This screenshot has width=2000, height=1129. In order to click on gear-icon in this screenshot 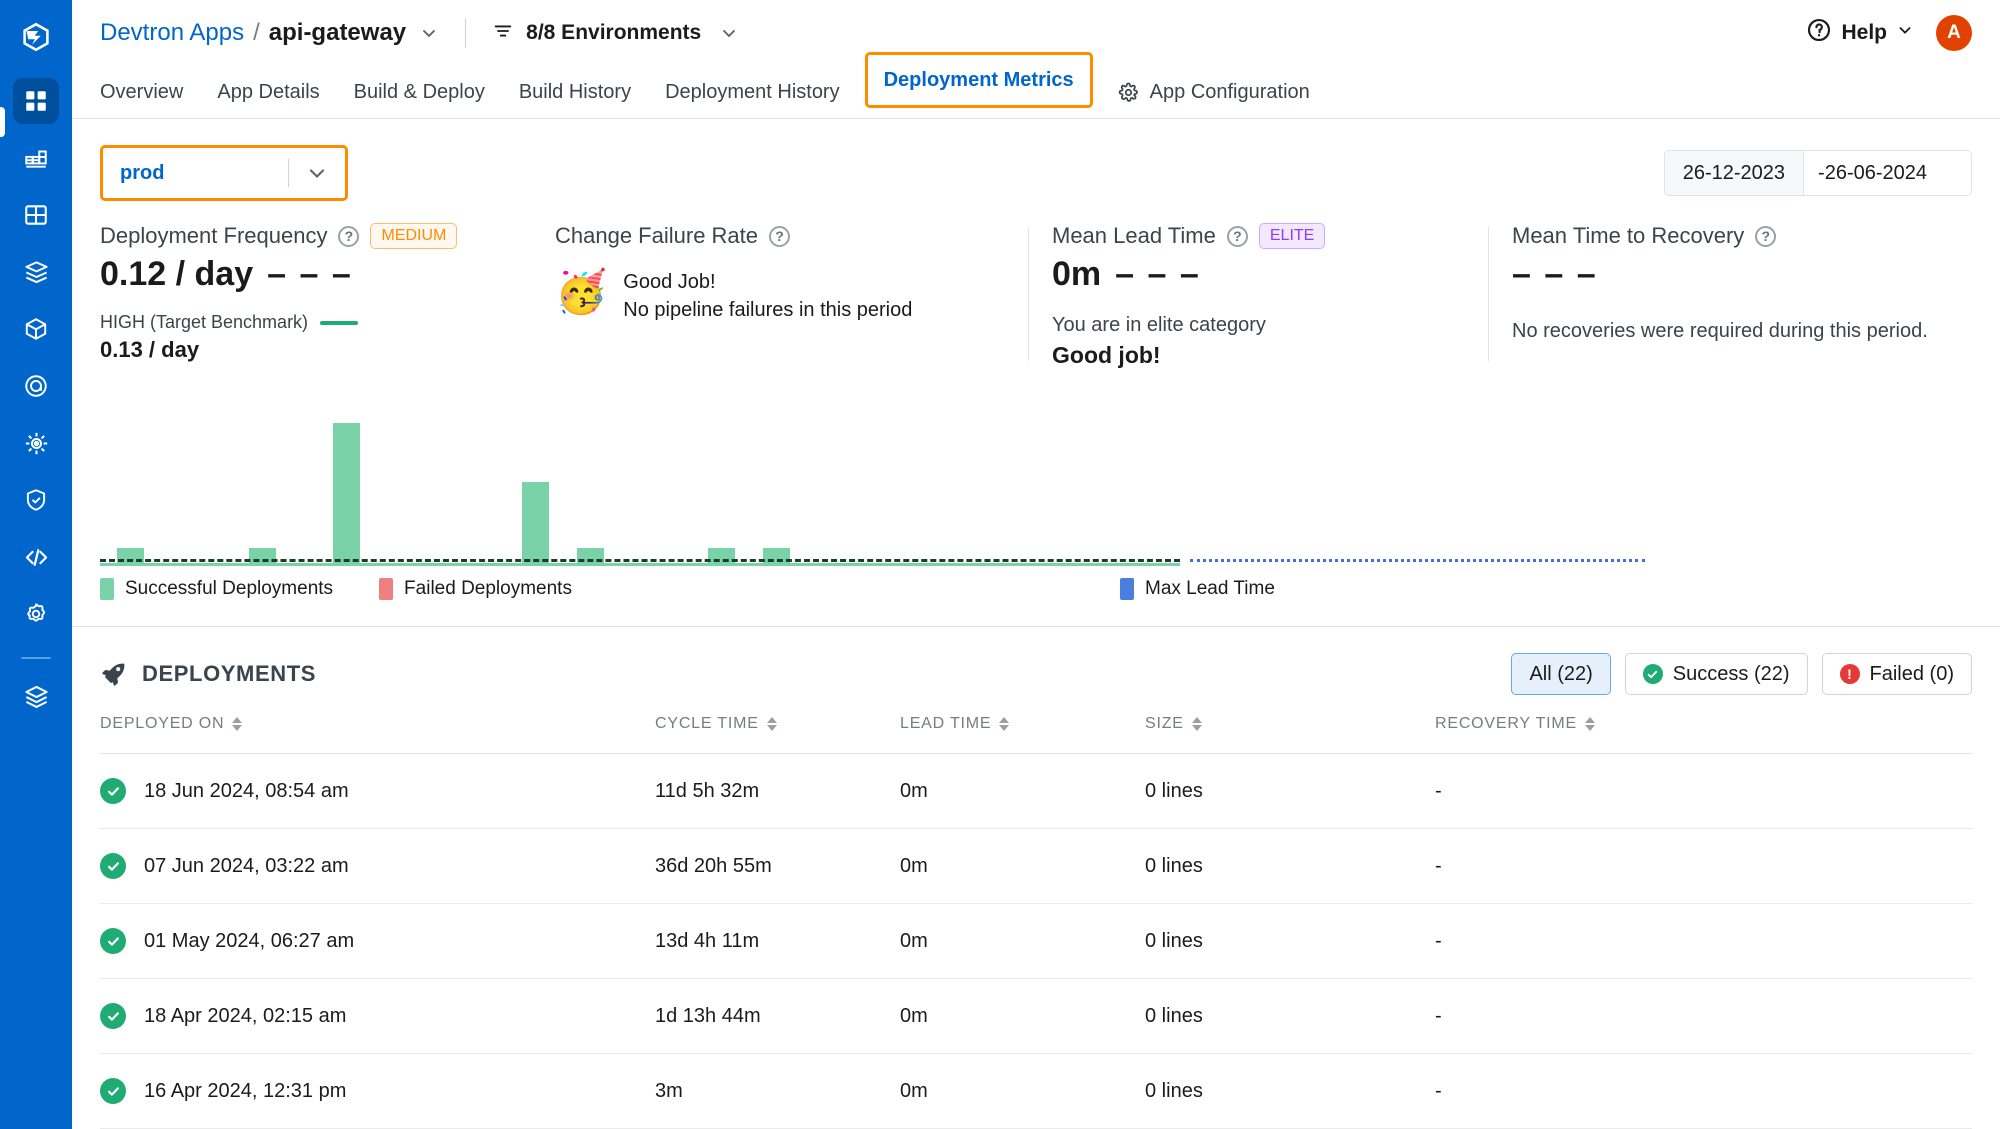, I will do `click(1128, 92)`.